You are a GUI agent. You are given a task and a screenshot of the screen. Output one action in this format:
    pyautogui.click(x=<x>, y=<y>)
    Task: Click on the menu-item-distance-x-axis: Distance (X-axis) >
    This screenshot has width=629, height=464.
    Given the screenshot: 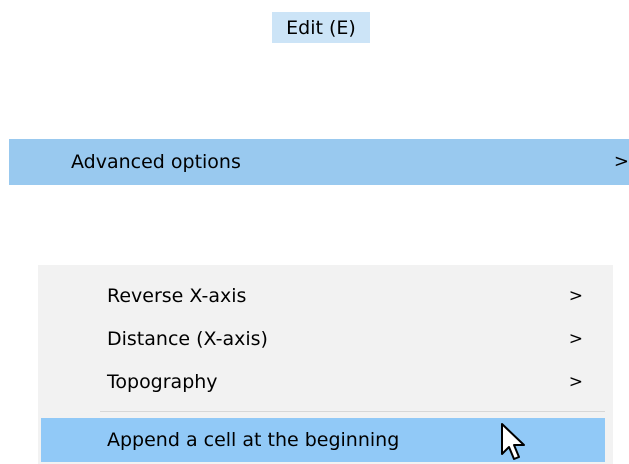 What is the action you would take?
    pyautogui.click(x=325, y=339)
    